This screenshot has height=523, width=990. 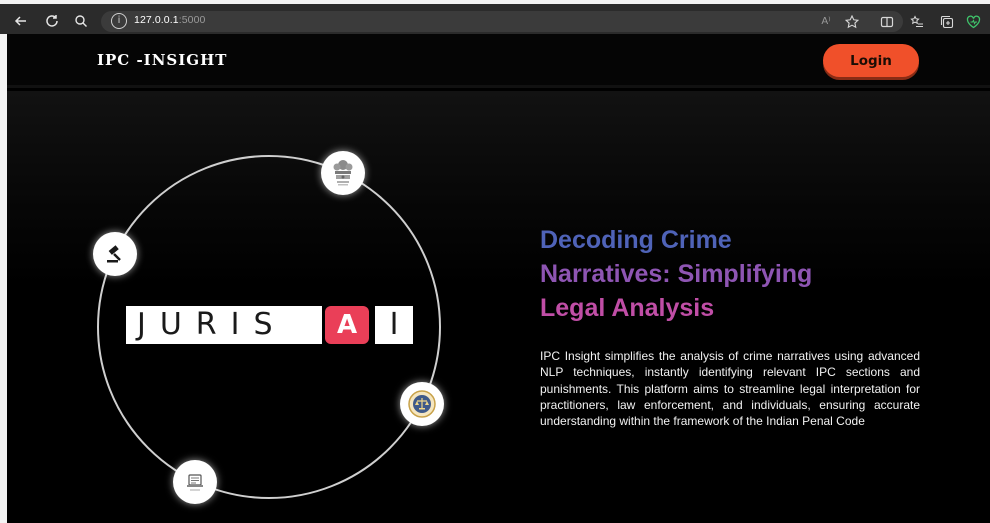 I want to click on collections-icon, so click(x=947, y=22).